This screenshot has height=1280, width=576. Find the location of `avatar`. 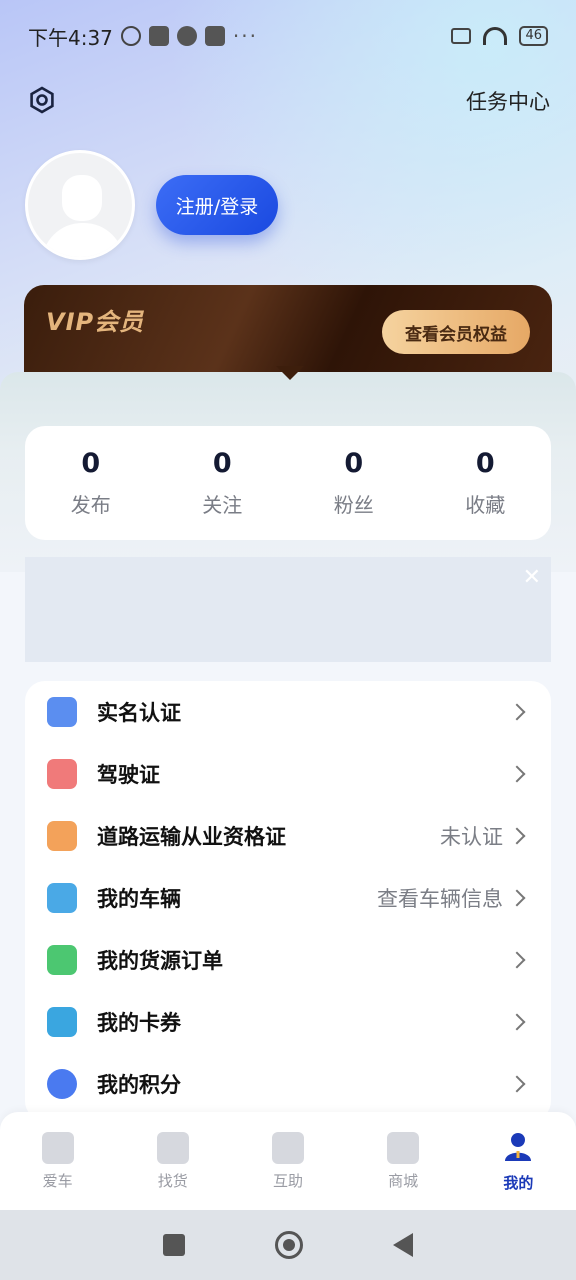

avatar is located at coordinates (80, 205).